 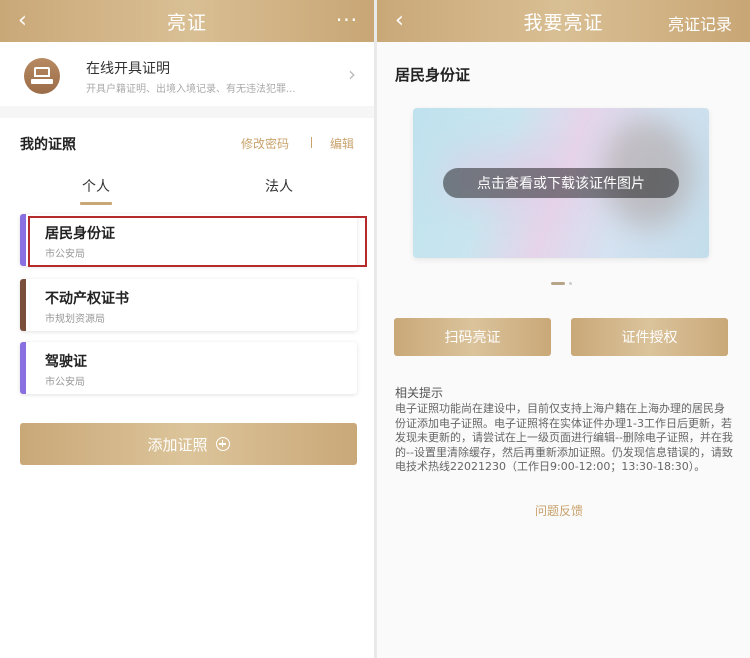 What do you see at coordinates (347, 20) in the screenshot?
I see `more-icon: ···` at bounding box center [347, 20].